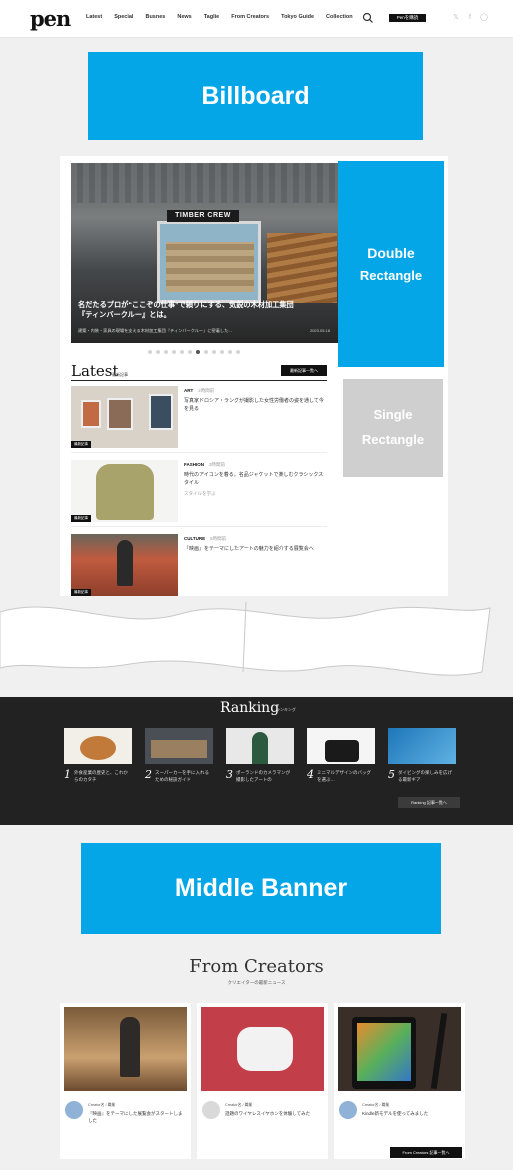 Image resolution: width=513 pixels, height=1170 pixels. Describe the element at coordinates (123, 17) in the screenshot. I see `nav-item-special: Special` at that location.